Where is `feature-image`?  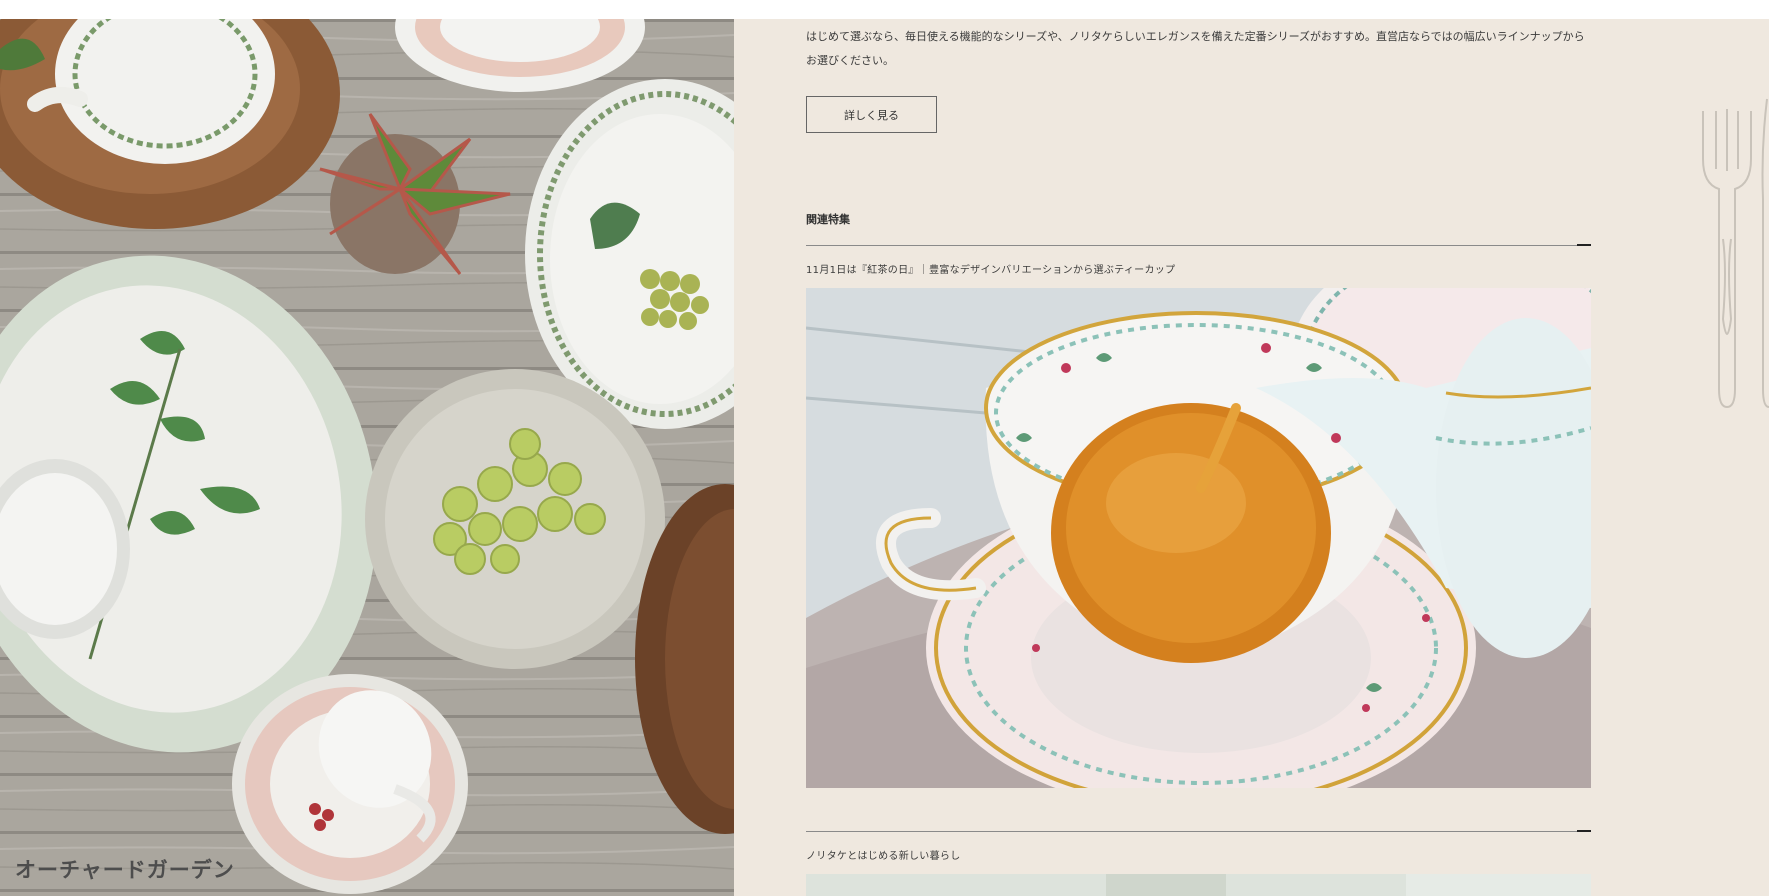 feature-image is located at coordinates (1198, 885).